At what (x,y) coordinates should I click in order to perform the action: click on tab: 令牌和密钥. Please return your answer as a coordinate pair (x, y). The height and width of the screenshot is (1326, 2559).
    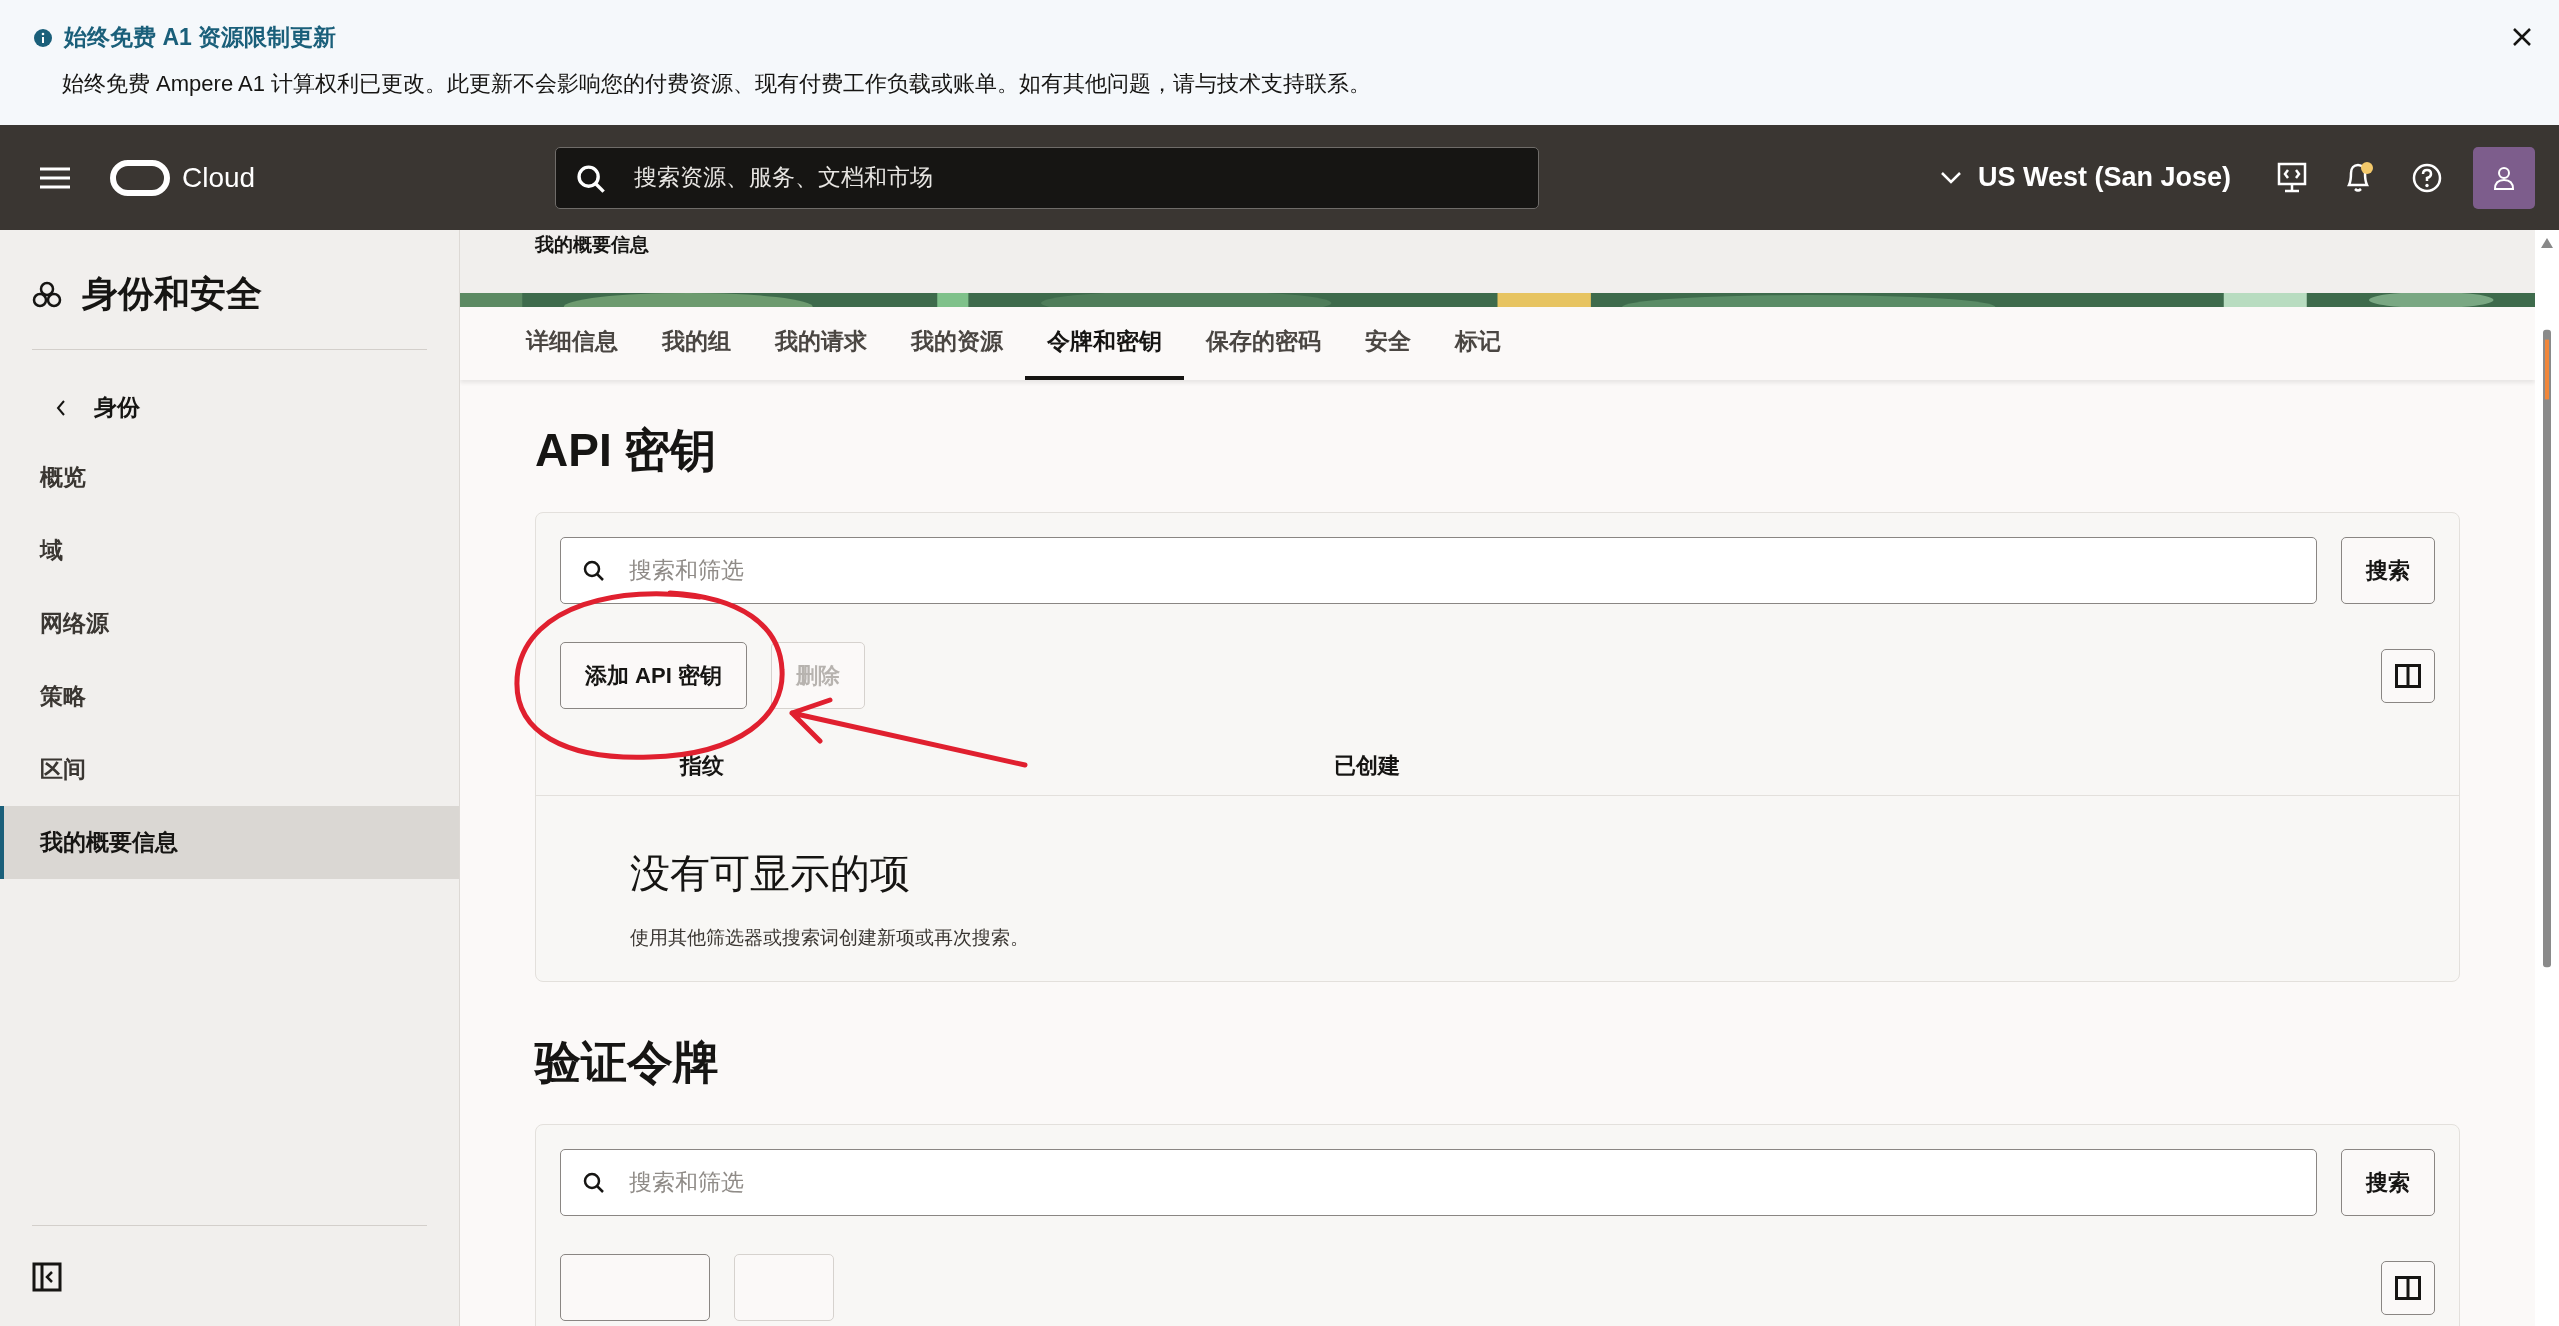
    Looking at the image, I should click on (1104, 343).